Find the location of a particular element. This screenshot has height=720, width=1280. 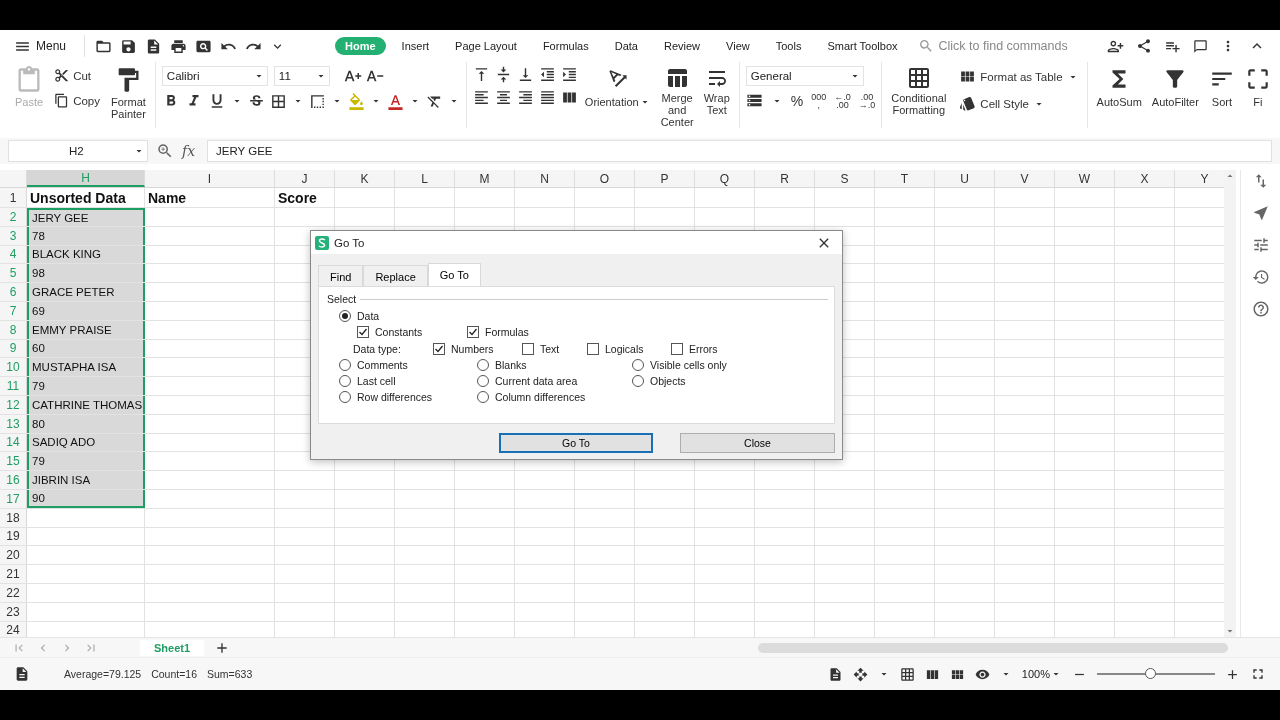

column-header: I is located at coordinates (210, 178).